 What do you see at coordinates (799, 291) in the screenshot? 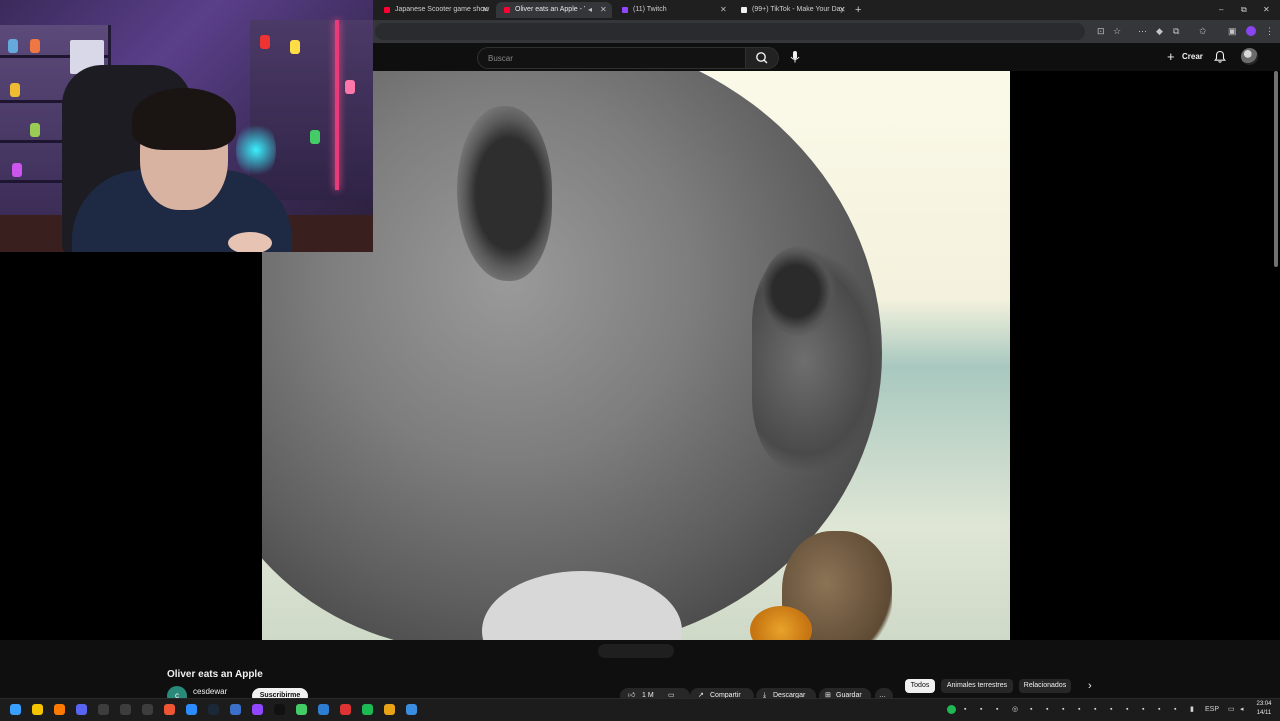
I see `gorilla-nose-image` at bounding box center [799, 291].